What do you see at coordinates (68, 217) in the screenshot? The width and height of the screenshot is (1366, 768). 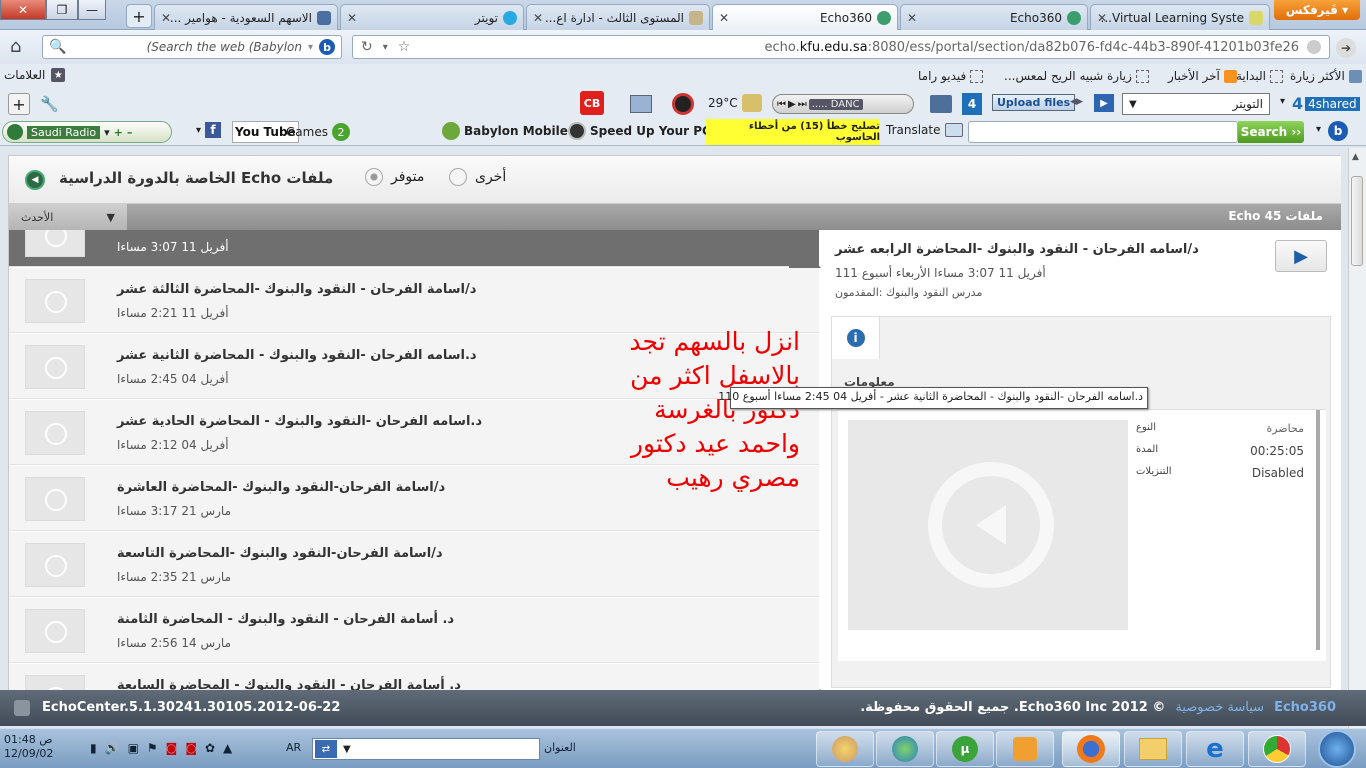 I see `sort-dropdown: الأحدث ▼` at bounding box center [68, 217].